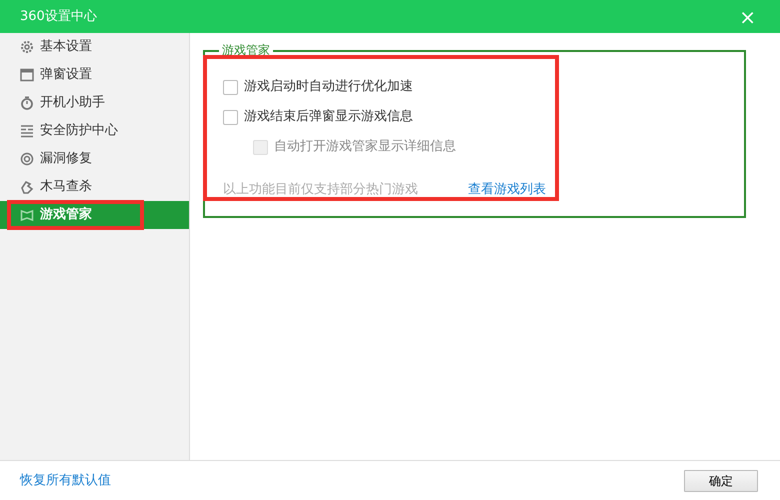 The image size is (780, 500). What do you see at coordinates (94, 159) in the screenshot?
I see `sidebar-item: 漏洞修复` at bounding box center [94, 159].